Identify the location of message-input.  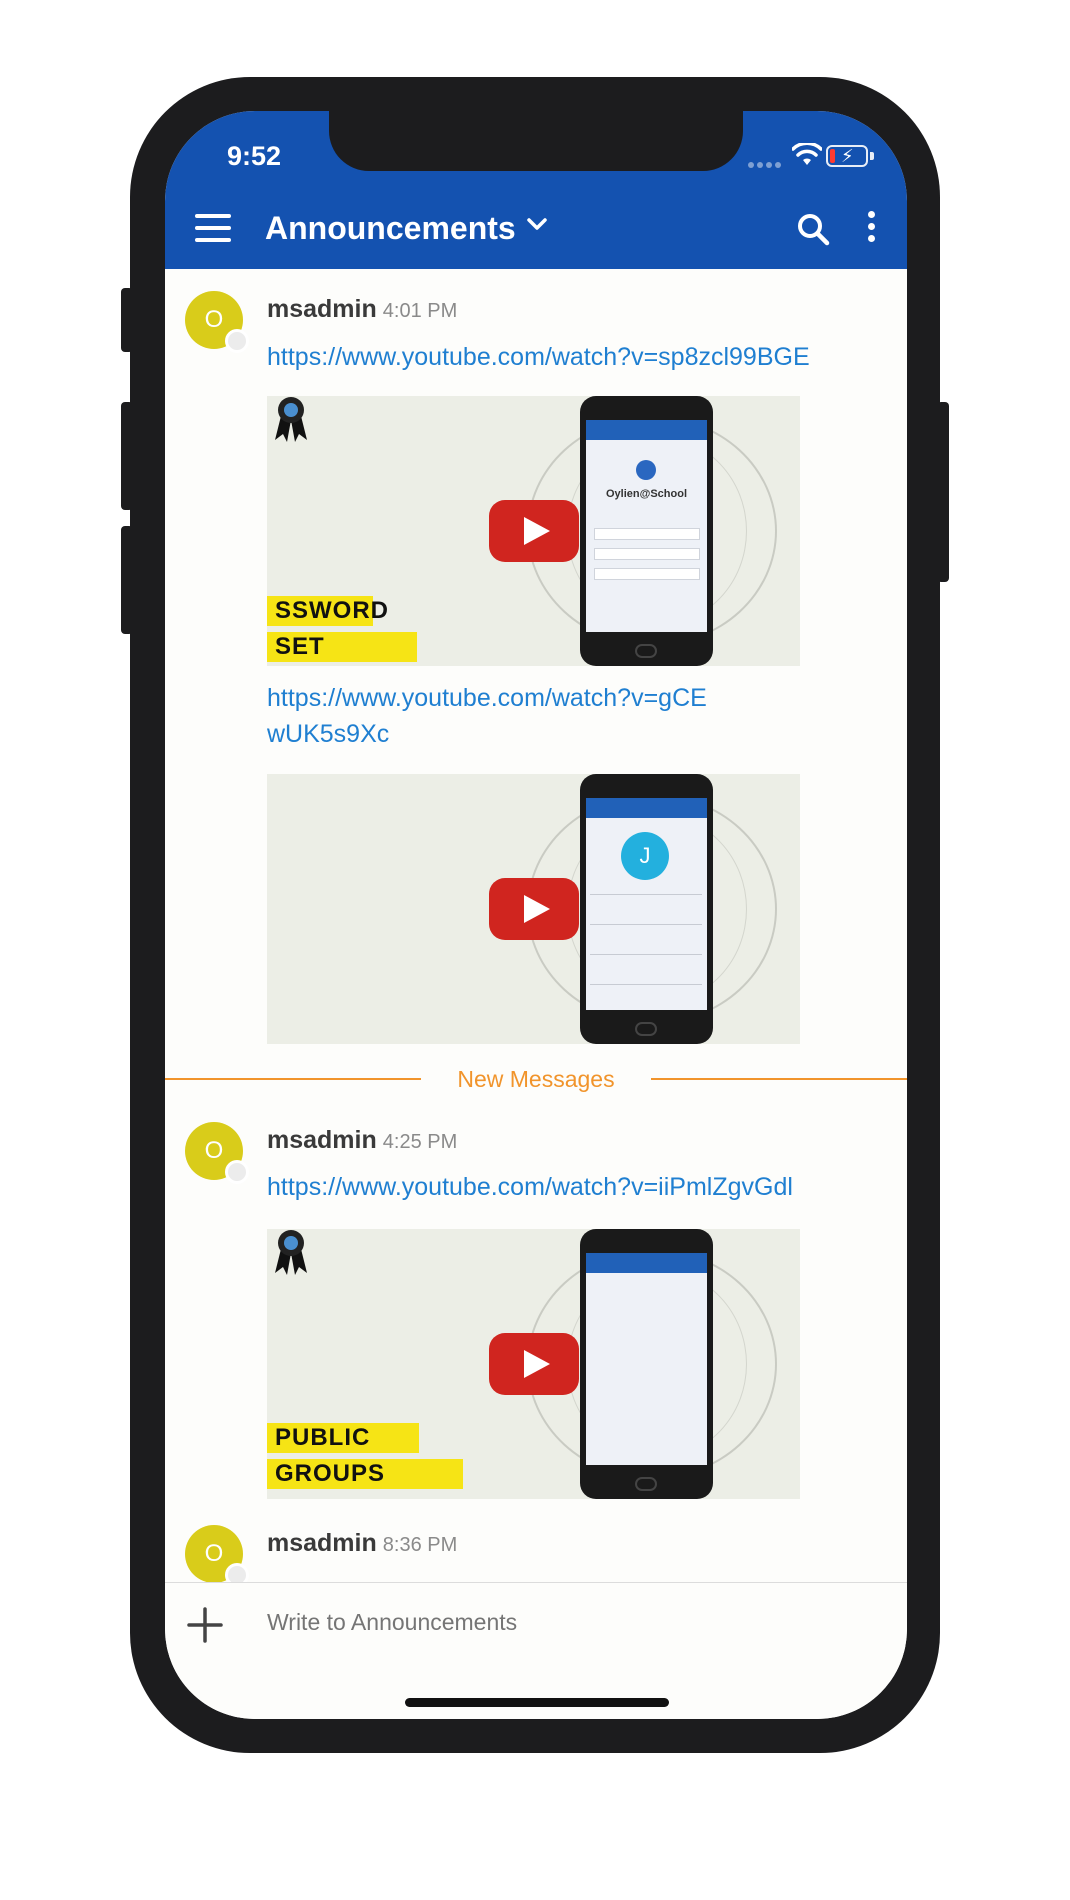
(567, 1622).